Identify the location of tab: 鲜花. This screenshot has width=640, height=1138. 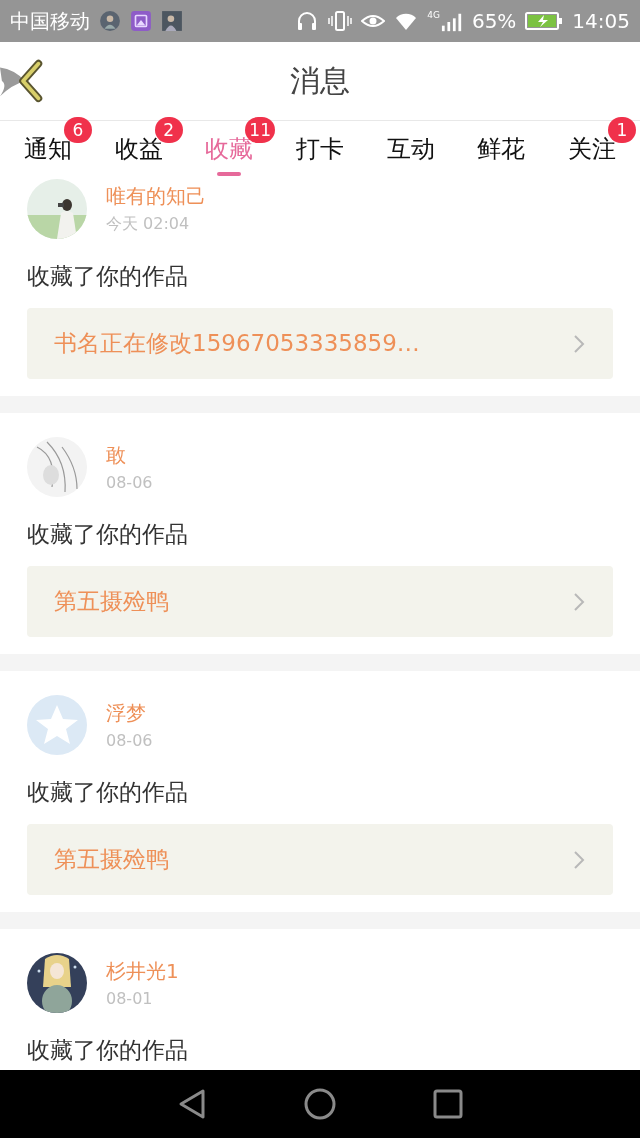
(501, 148).